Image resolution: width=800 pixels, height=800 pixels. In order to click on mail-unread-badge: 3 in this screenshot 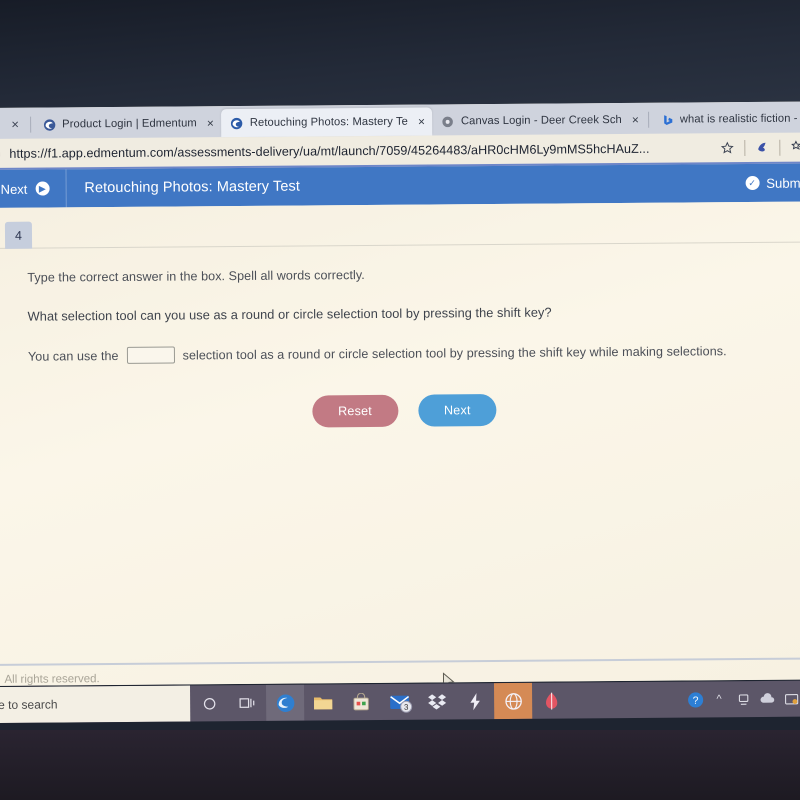, I will do `click(406, 706)`.